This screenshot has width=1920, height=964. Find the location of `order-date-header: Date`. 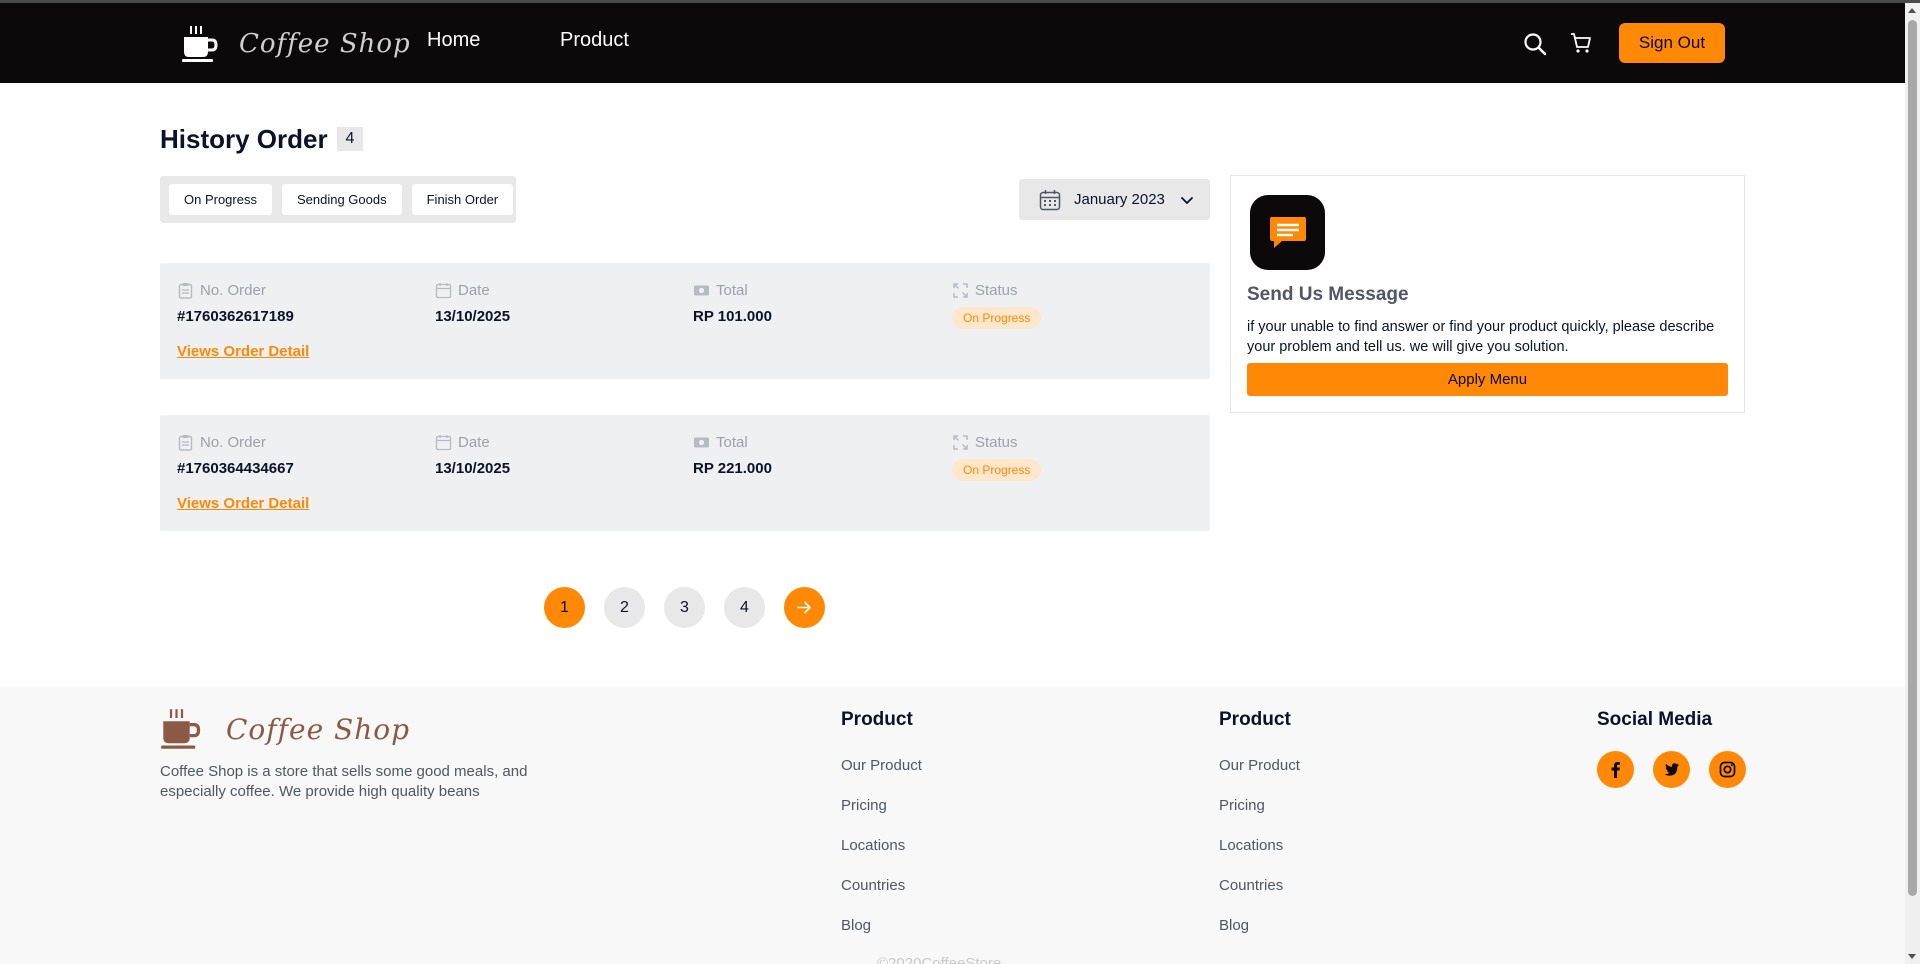

order-date-header: Date is located at coordinates (472, 290).